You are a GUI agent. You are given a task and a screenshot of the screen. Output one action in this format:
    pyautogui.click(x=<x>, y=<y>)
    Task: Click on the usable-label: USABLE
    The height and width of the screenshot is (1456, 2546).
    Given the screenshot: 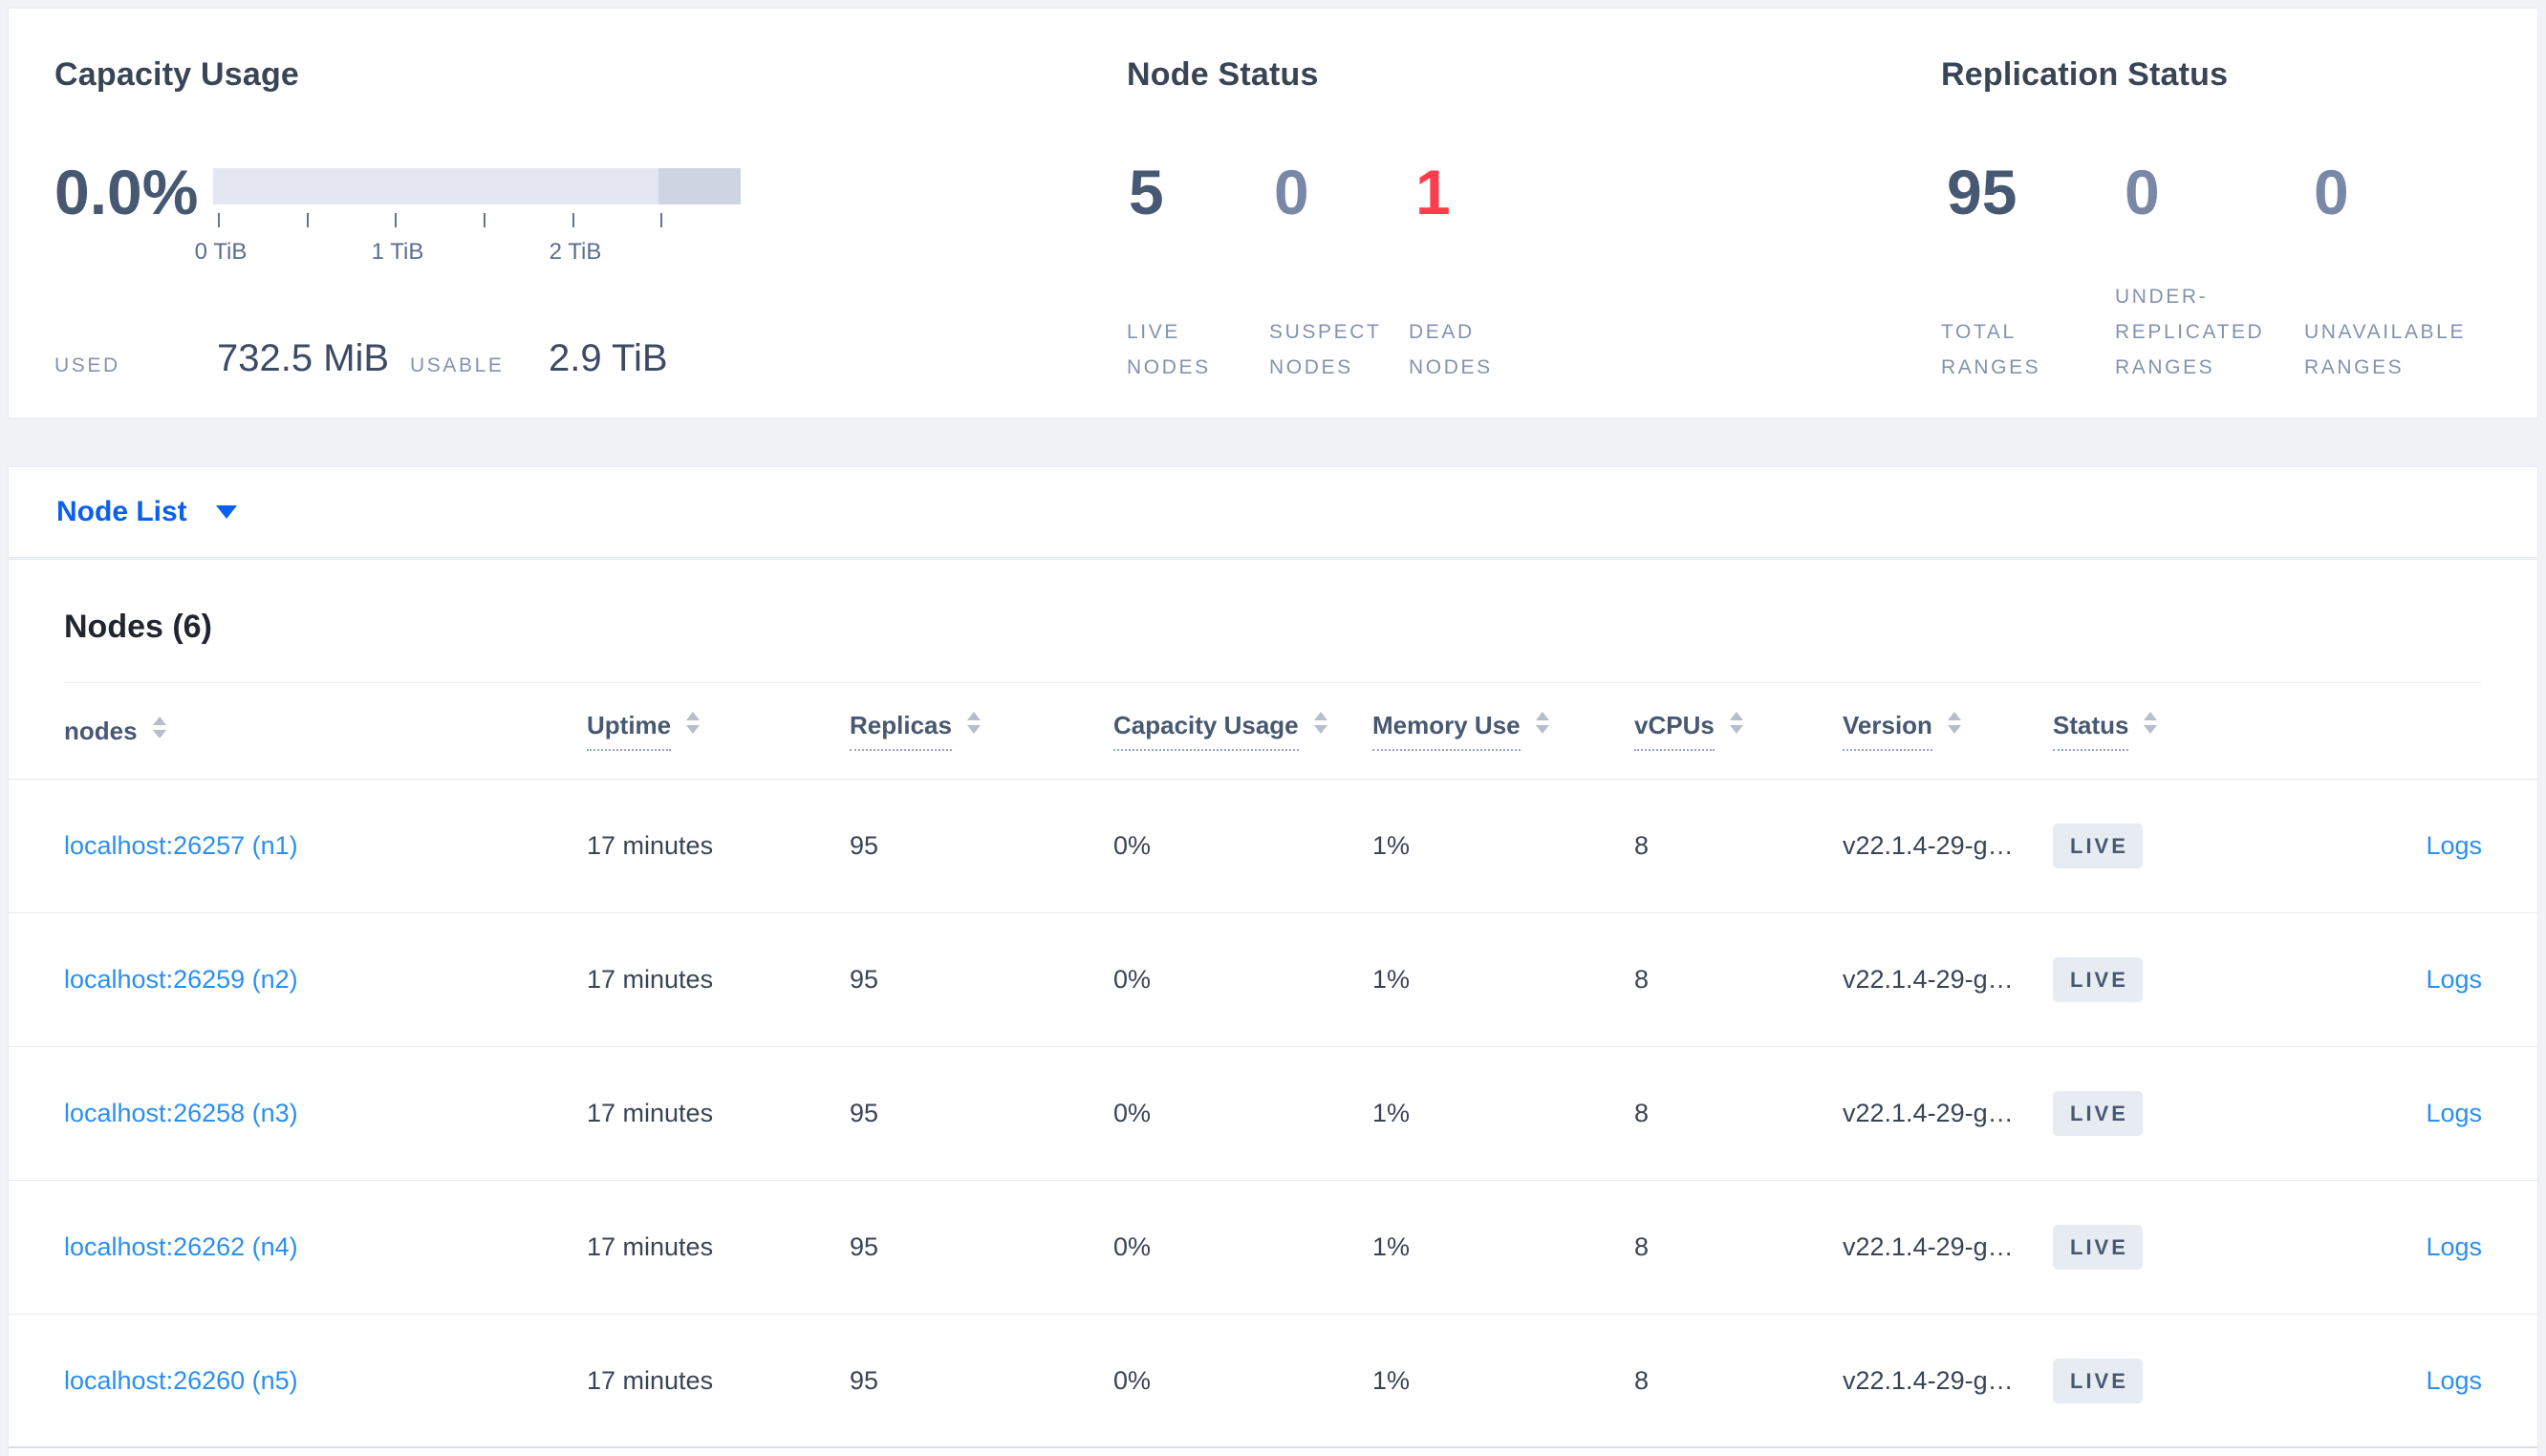 What is the action you would take?
    pyautogui.click(x=457, y=365)
    